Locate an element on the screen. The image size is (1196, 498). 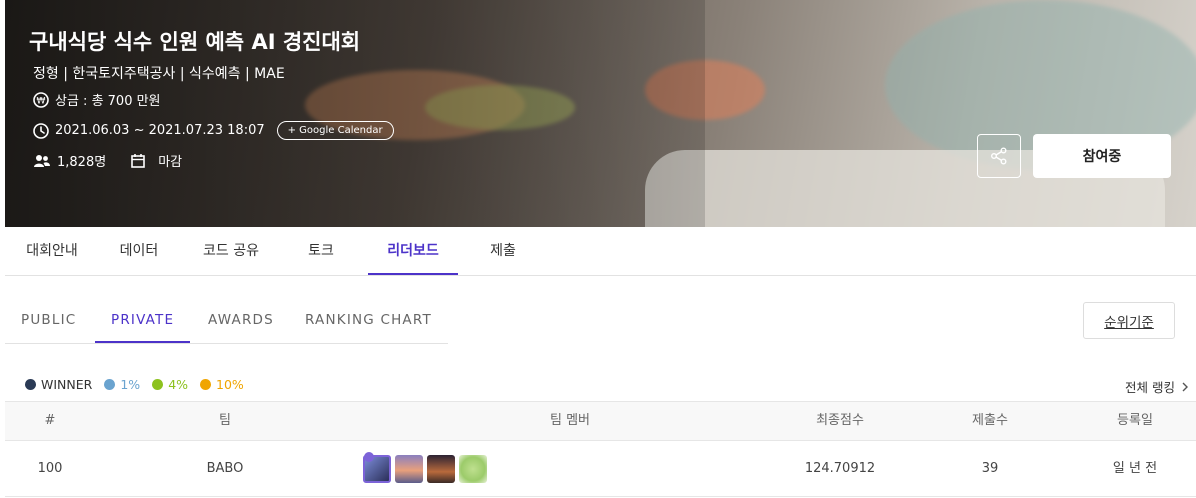
calendar-icon is located at coordinates (138, 160).